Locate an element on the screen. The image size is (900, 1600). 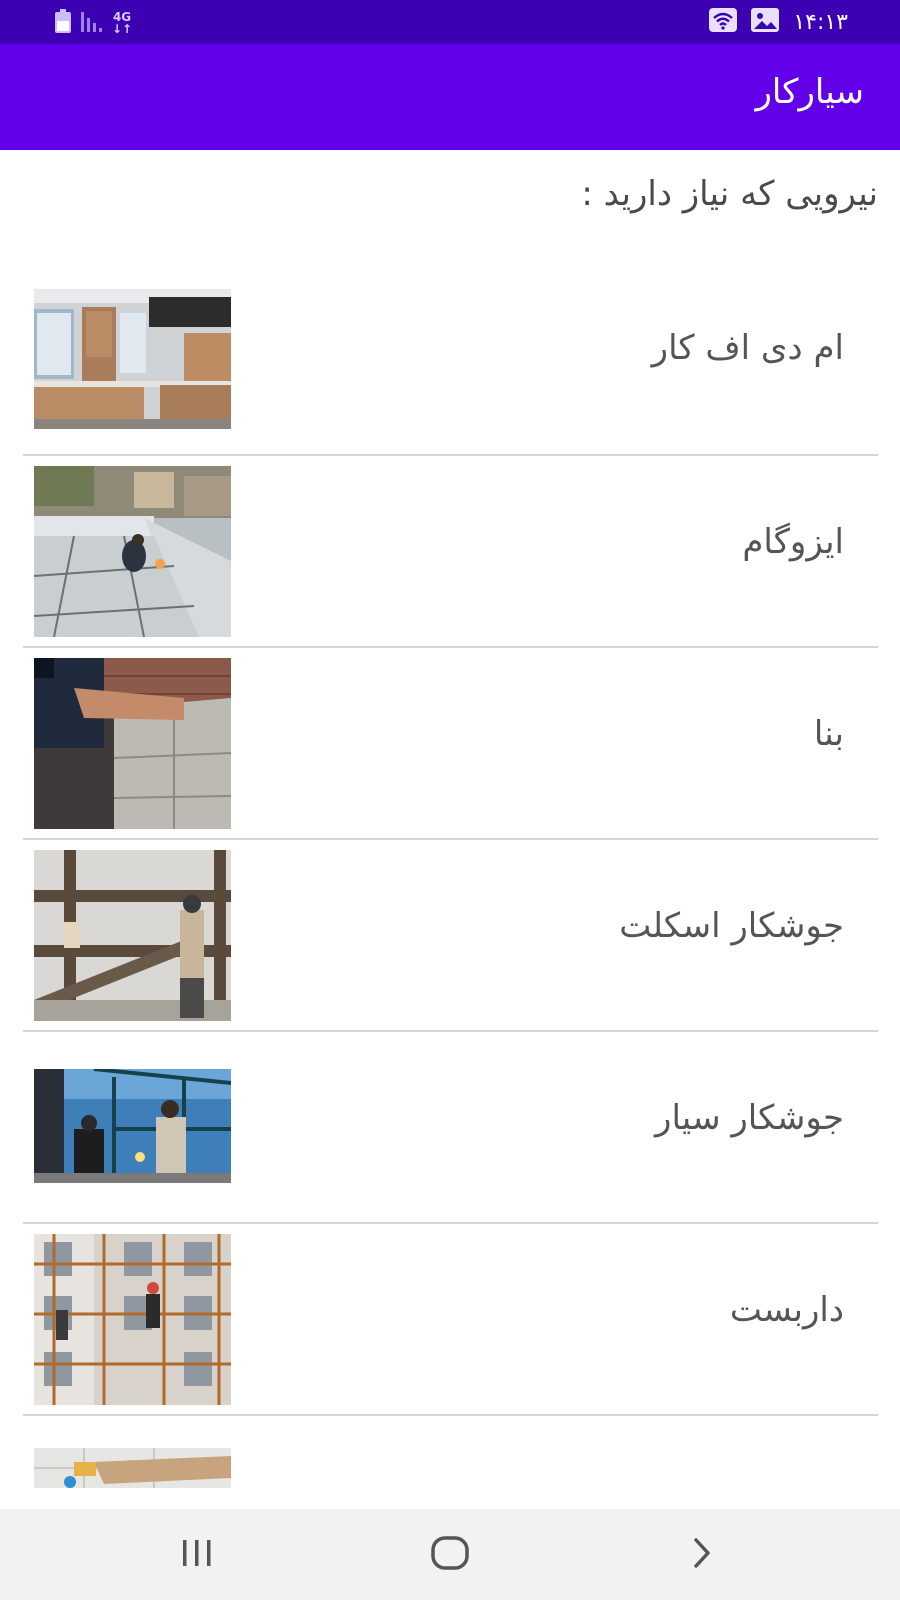
home-icon is located at coordinates (450, 1555).